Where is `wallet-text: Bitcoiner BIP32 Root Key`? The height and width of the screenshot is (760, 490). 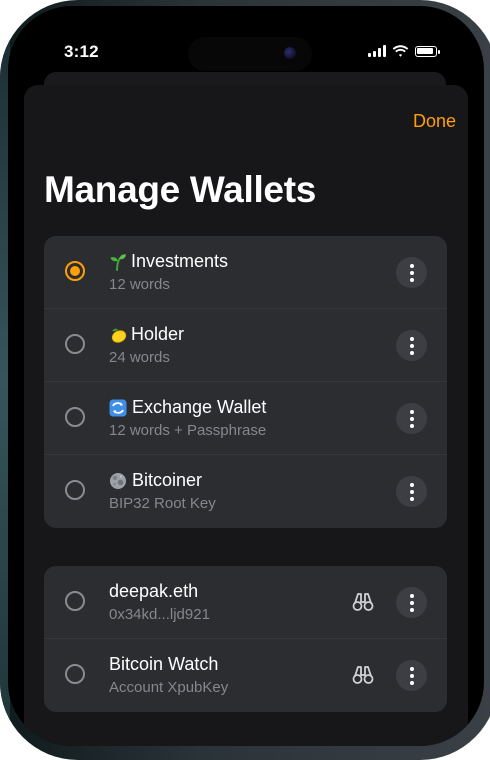 wallet-text: Bitcoiner BIP32 Root Key is located at coordinates (162, 490).